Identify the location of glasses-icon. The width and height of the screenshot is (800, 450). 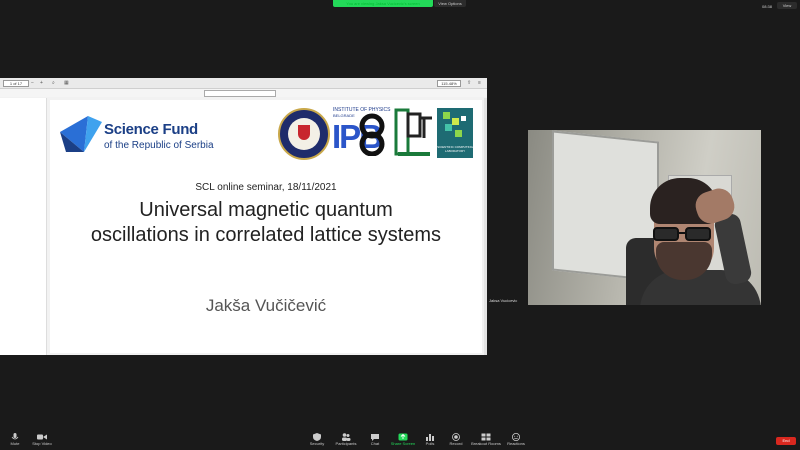
(682, 234).